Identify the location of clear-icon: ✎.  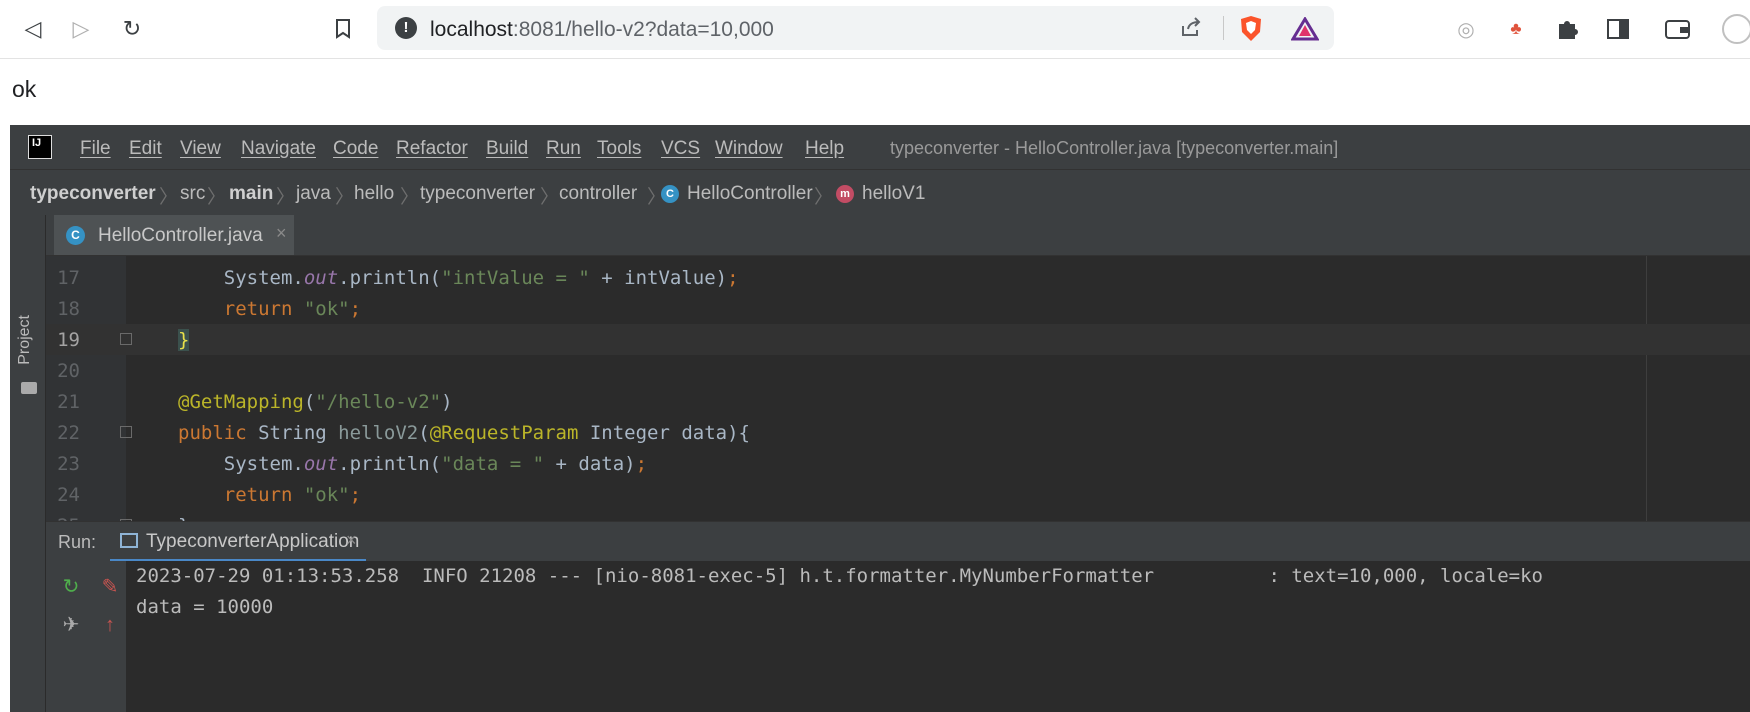
(110, 587).